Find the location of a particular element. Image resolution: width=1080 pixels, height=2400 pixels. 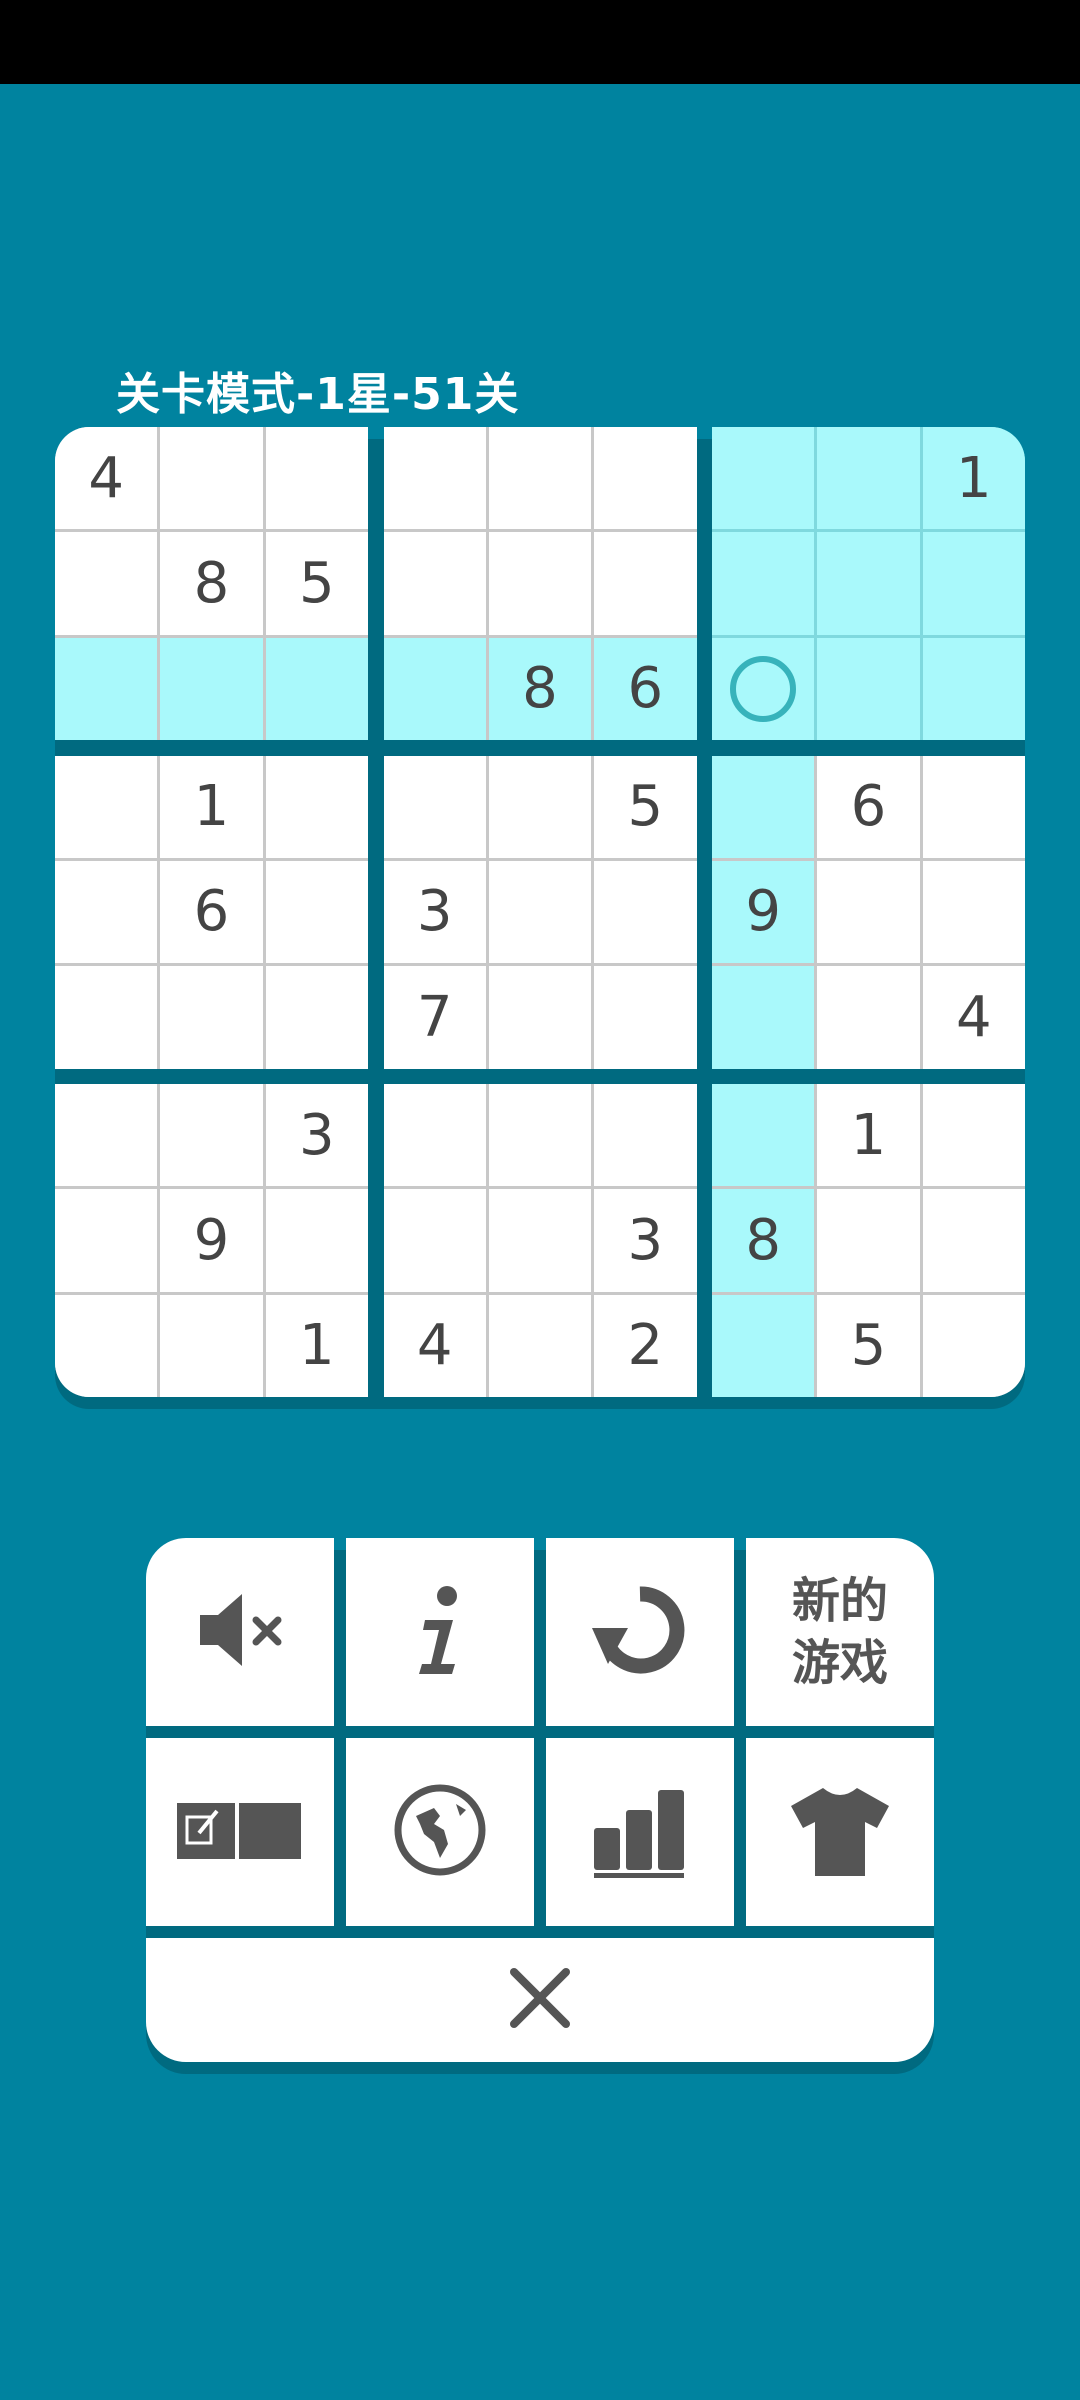

cell-digit: 2 is located at coordinates (645, 1346).